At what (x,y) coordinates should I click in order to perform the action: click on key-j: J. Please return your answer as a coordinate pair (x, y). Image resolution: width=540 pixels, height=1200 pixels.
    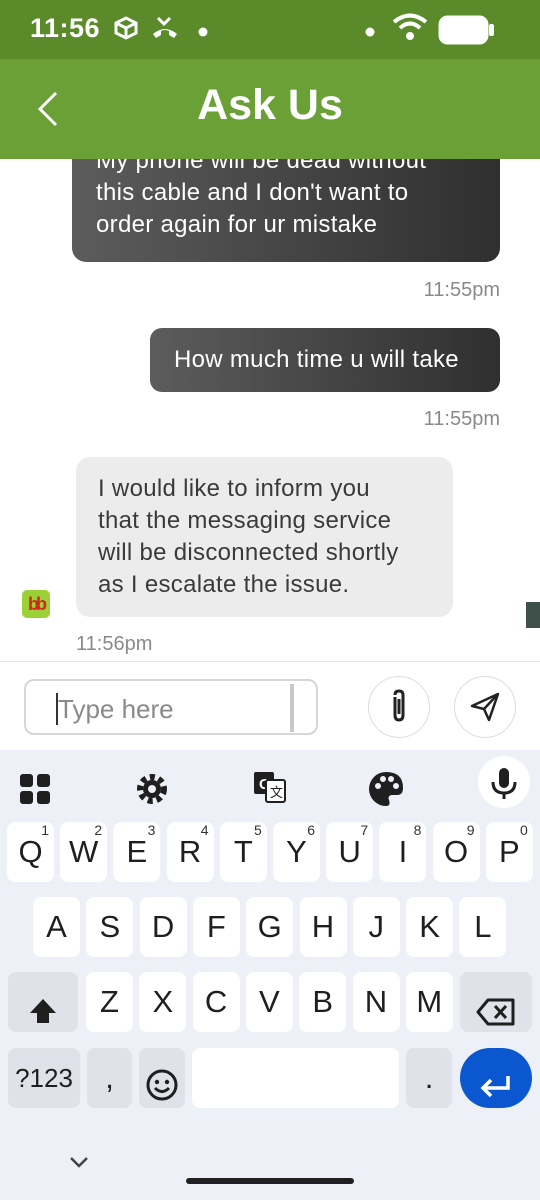
    Looking at the image, I should click on (376, 927).